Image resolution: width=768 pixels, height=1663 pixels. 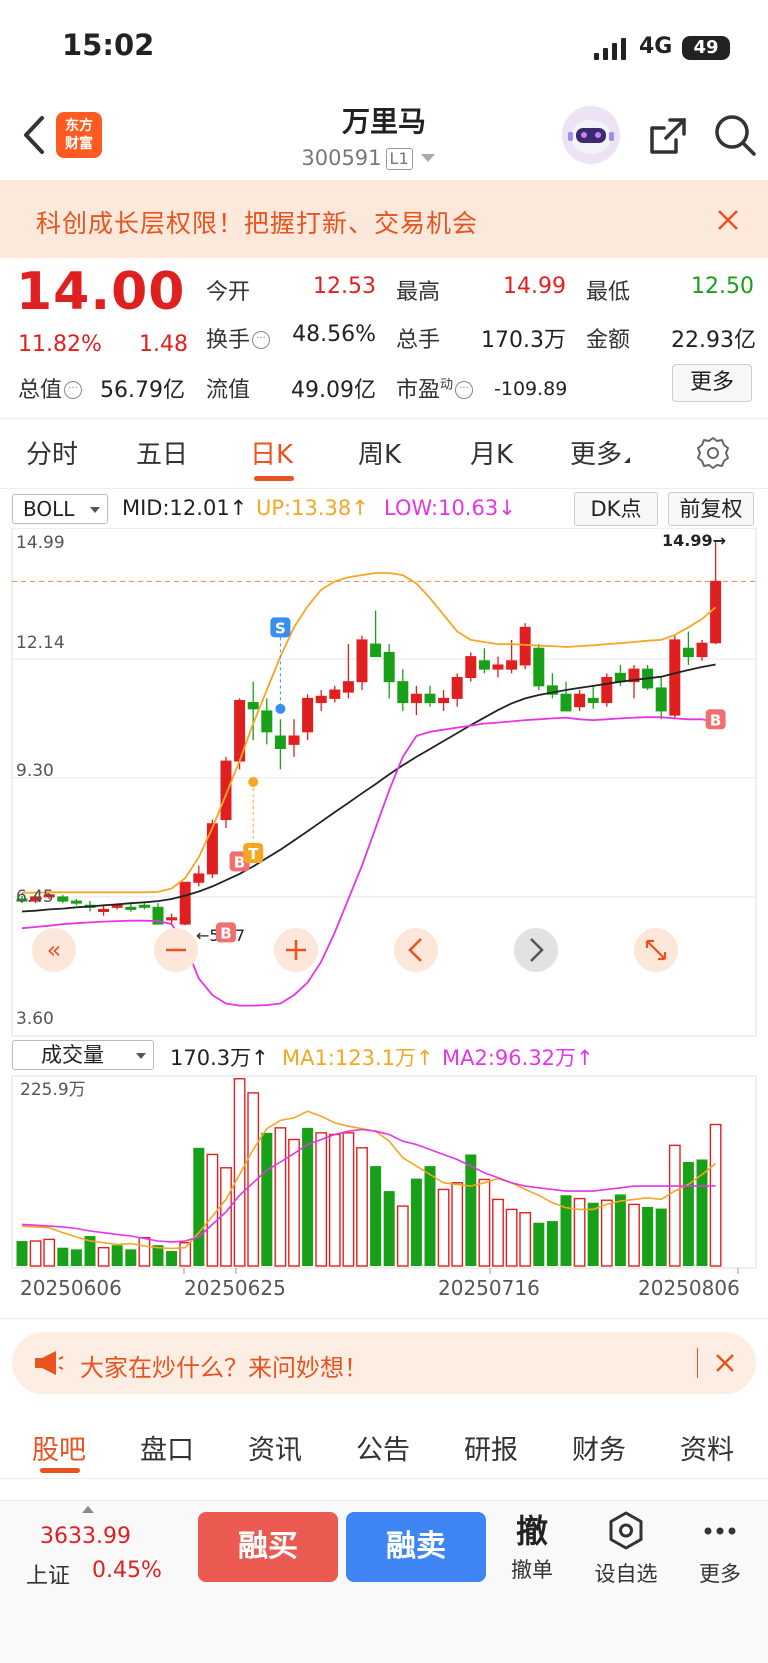 What do you see at coordinates (40, 543) in the screenshot?
I see `y-tick-label: 14.99` at bounding box center [40, 543].